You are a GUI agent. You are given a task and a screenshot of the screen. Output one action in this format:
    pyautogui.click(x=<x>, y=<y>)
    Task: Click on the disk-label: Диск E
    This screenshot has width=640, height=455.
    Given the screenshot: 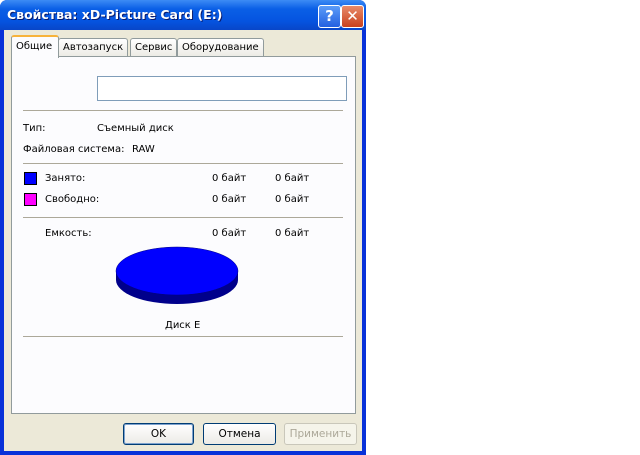 What is the action you would take?
    pyautogui.click(x=183, y=325)
    